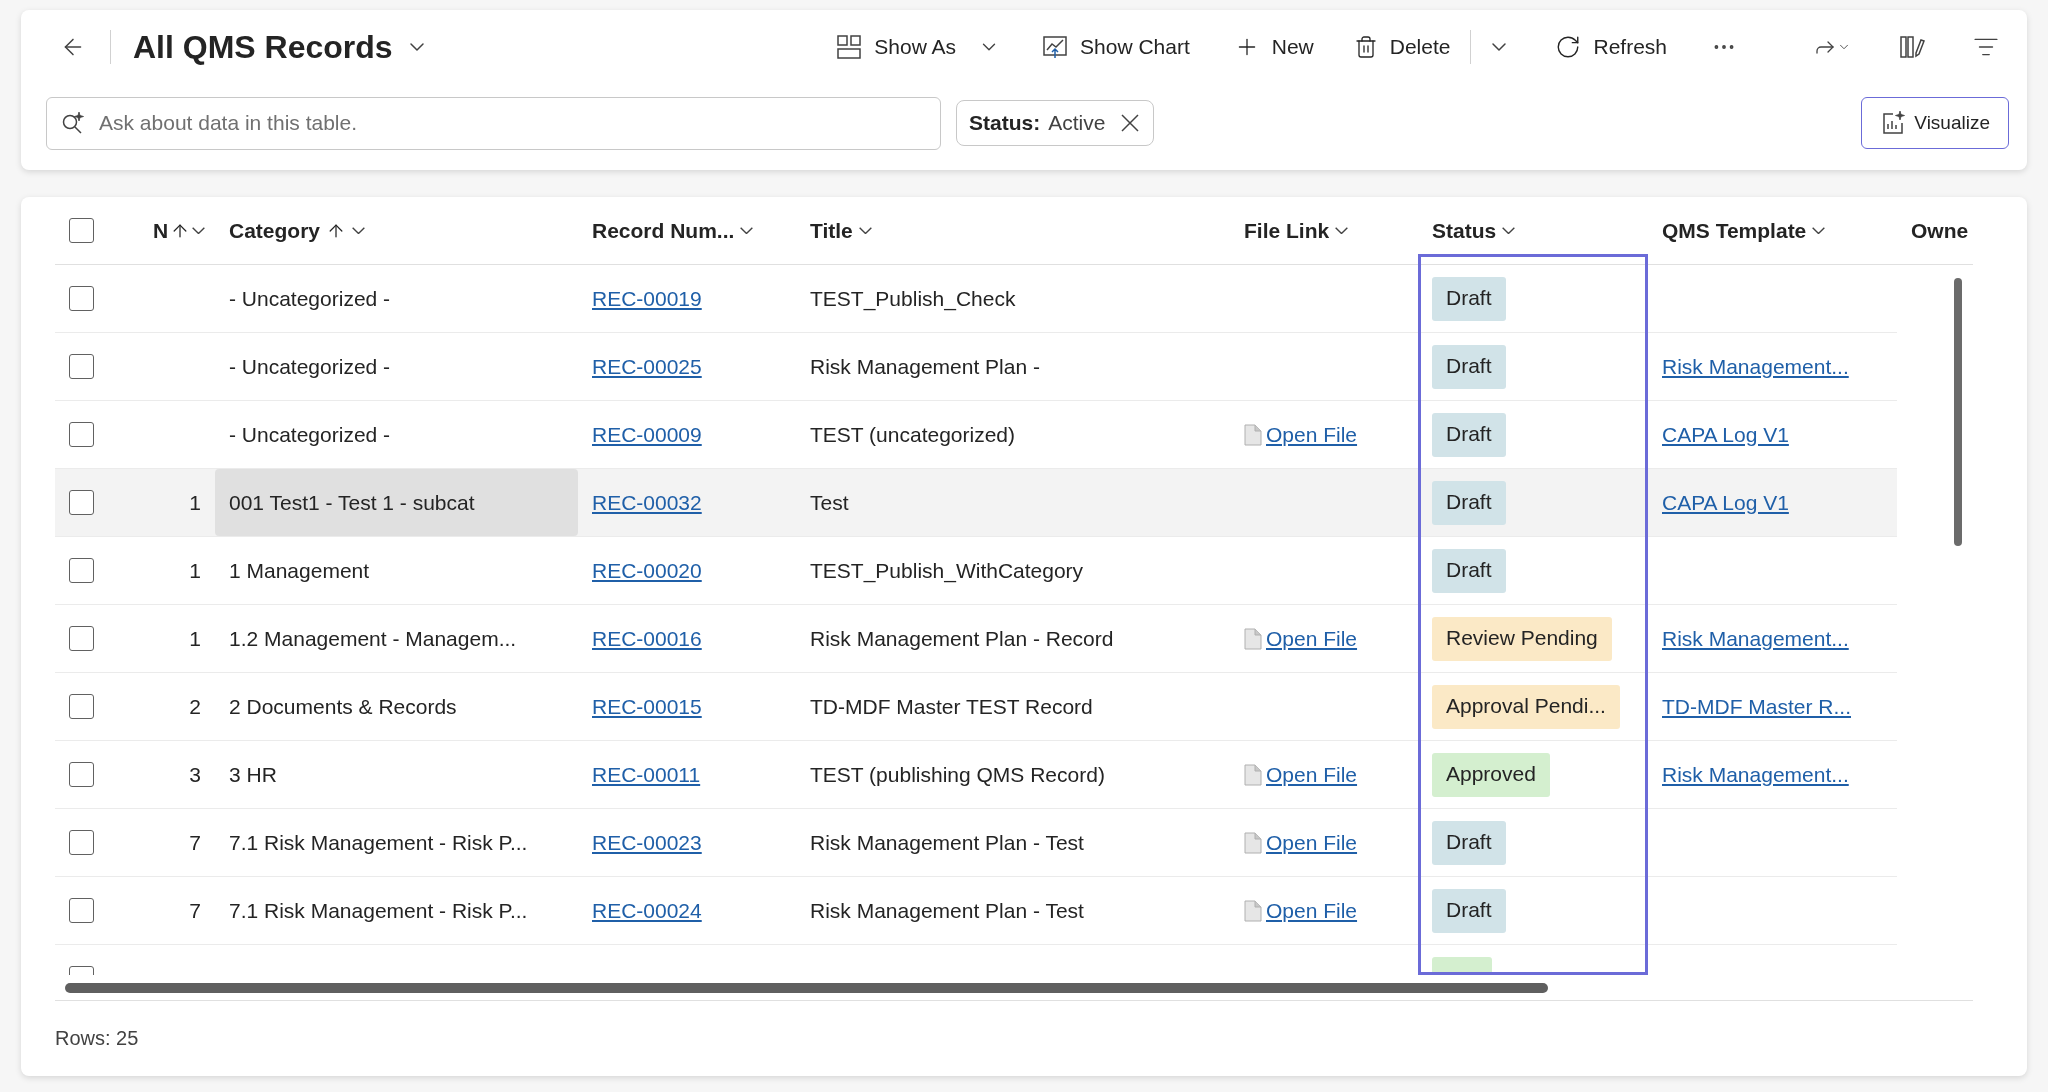 Image resolution: width=2048 pixels, height=1092 pixels. Describe the element at coordinates (253, 774) in the screenshot. I see `table-cell-text: 3 HR` at that location.